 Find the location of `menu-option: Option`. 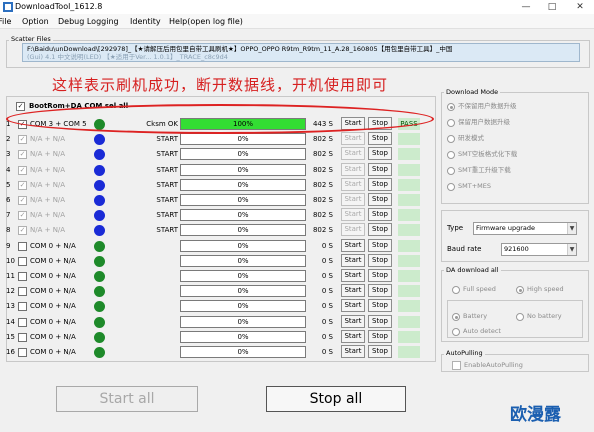

menu-option: Option is located at coordinates (35, 21).